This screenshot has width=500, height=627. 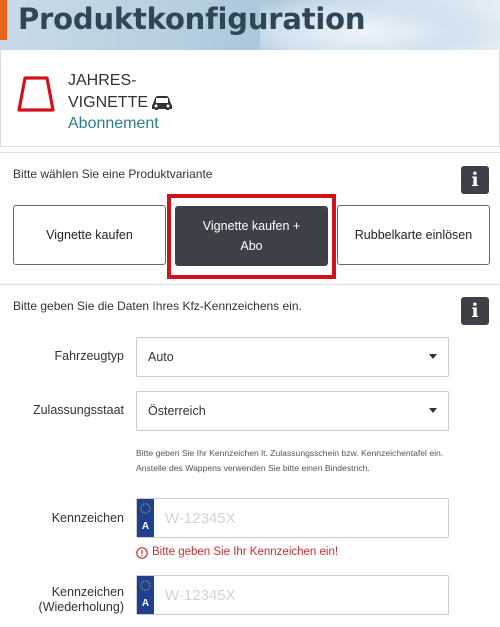 What do you see at coordinates (78, 410) in the screenshot?
I see `country-label: Zulassungsstaat` at bounding box center [78, 410].